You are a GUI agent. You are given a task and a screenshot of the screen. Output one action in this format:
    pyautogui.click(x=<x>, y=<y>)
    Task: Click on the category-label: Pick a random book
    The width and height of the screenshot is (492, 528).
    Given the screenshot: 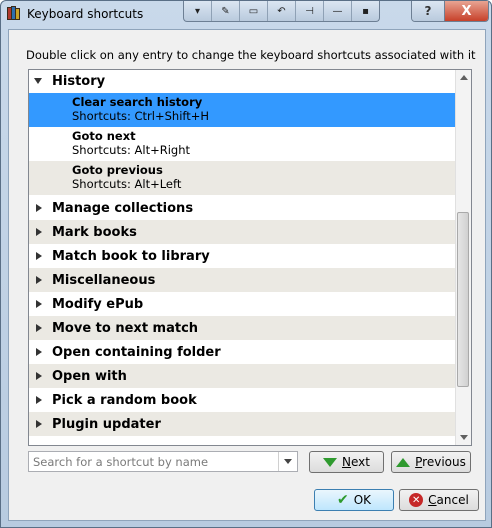 What is the action you would take?
    pyautogui.click(x=124, y=400)
    